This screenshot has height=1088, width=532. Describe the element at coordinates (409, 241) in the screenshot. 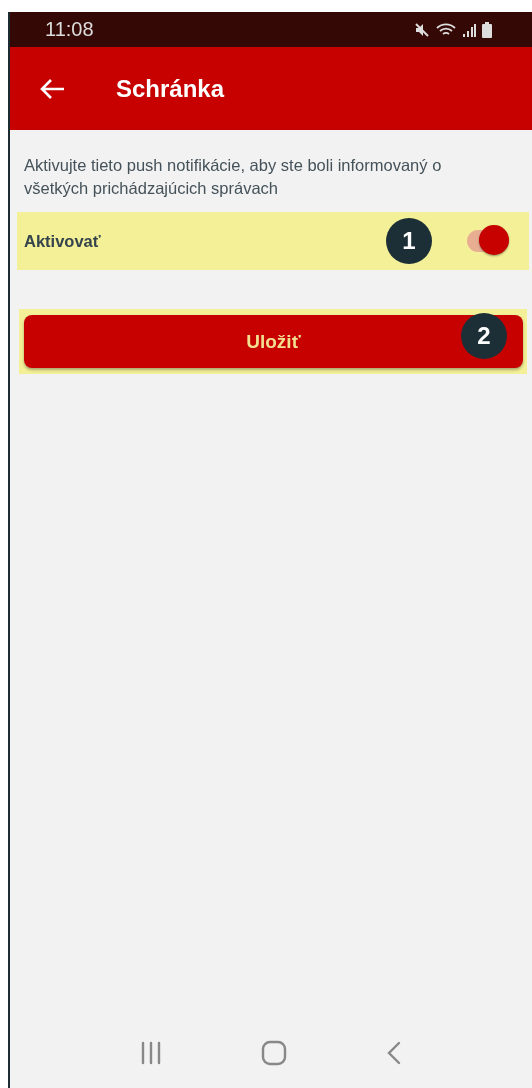

I see `annotation-marker: 1` at that location.